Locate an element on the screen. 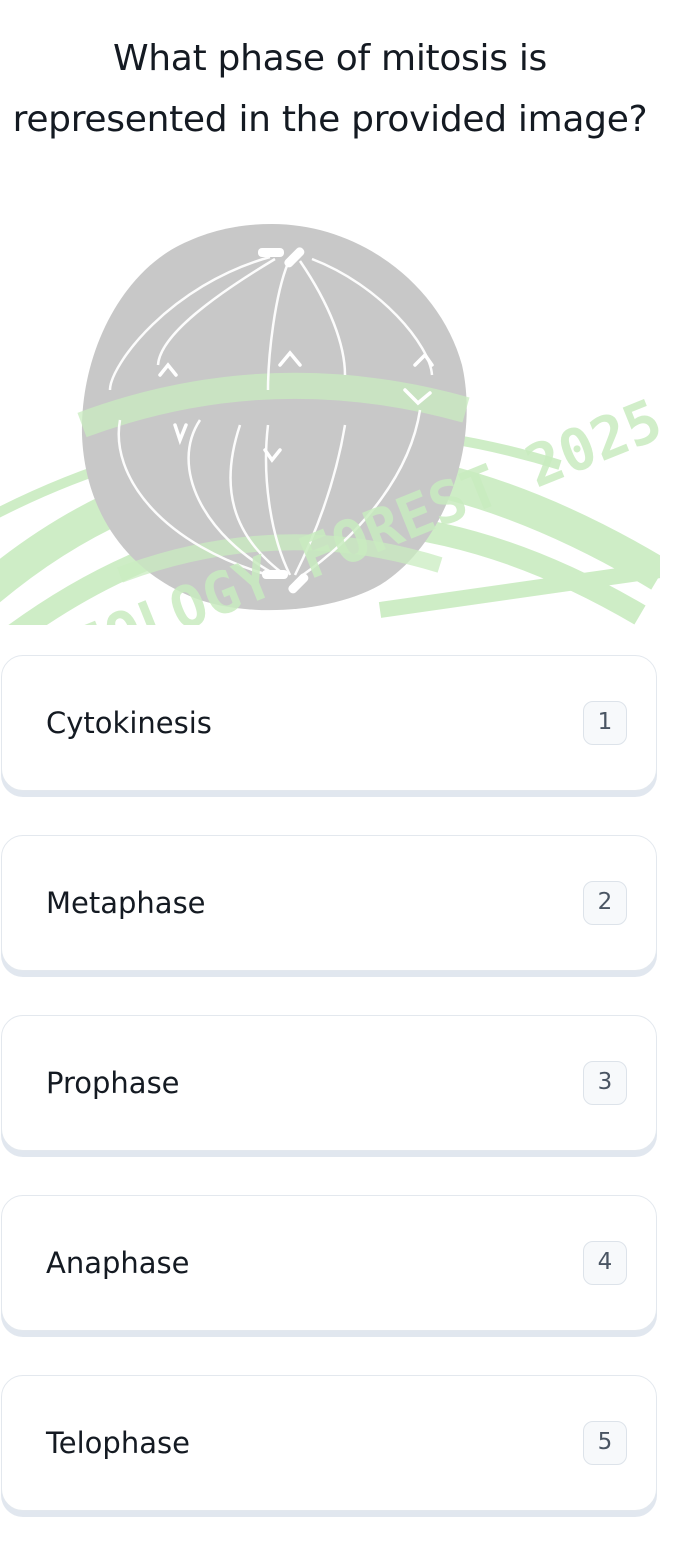 The height and width of the screenshot is (1562, 677). option-label: Telophase is located at coordinates (118, 1443).